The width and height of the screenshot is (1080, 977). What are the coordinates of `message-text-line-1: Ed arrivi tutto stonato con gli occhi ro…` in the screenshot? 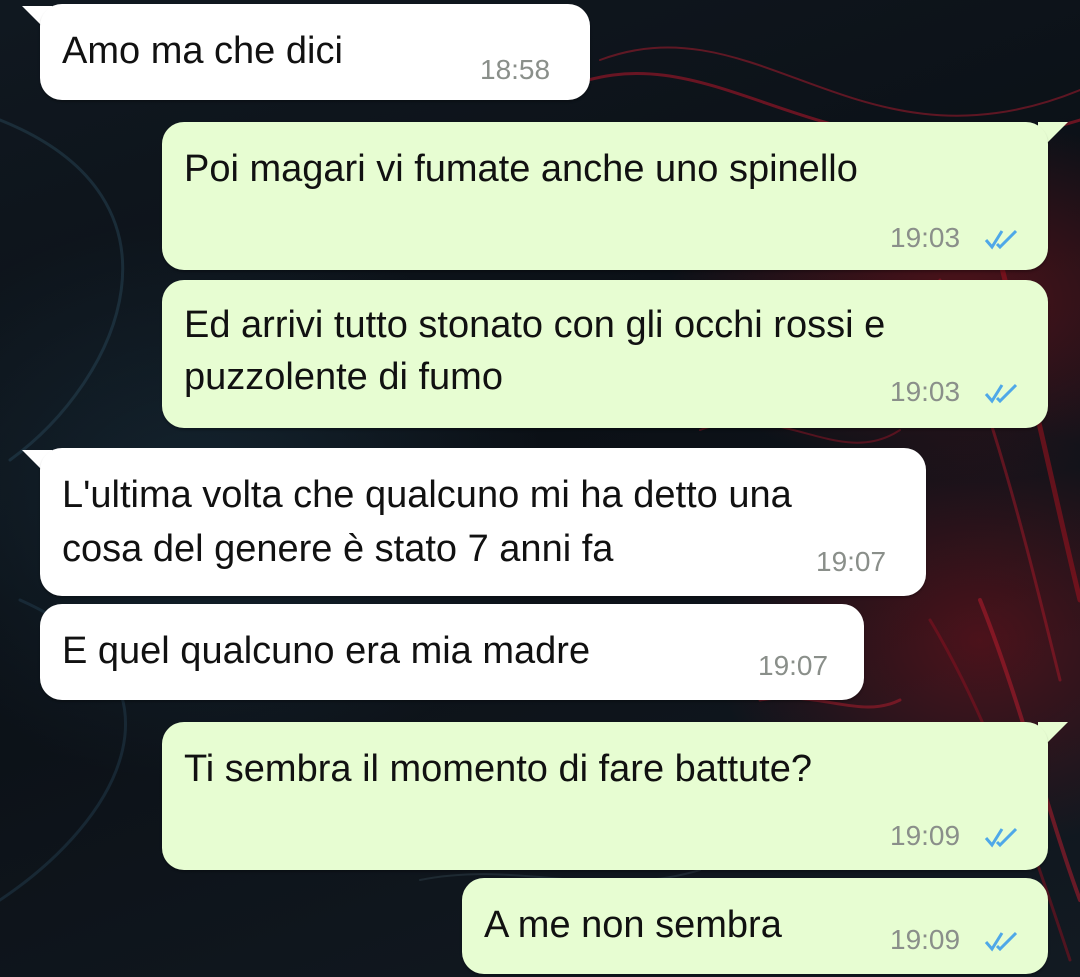 It's located at (535, 325).